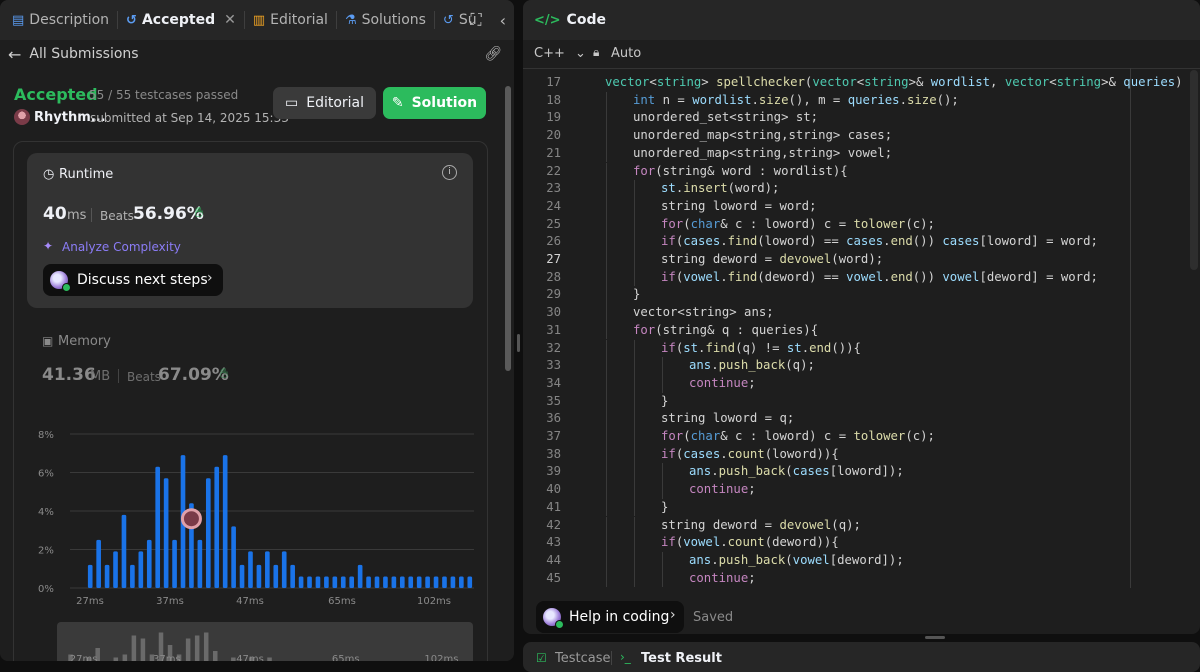  Describe the element at coordinates (475, 20) in the screenshot. I see `maximize-icon: ⛶` at that location.